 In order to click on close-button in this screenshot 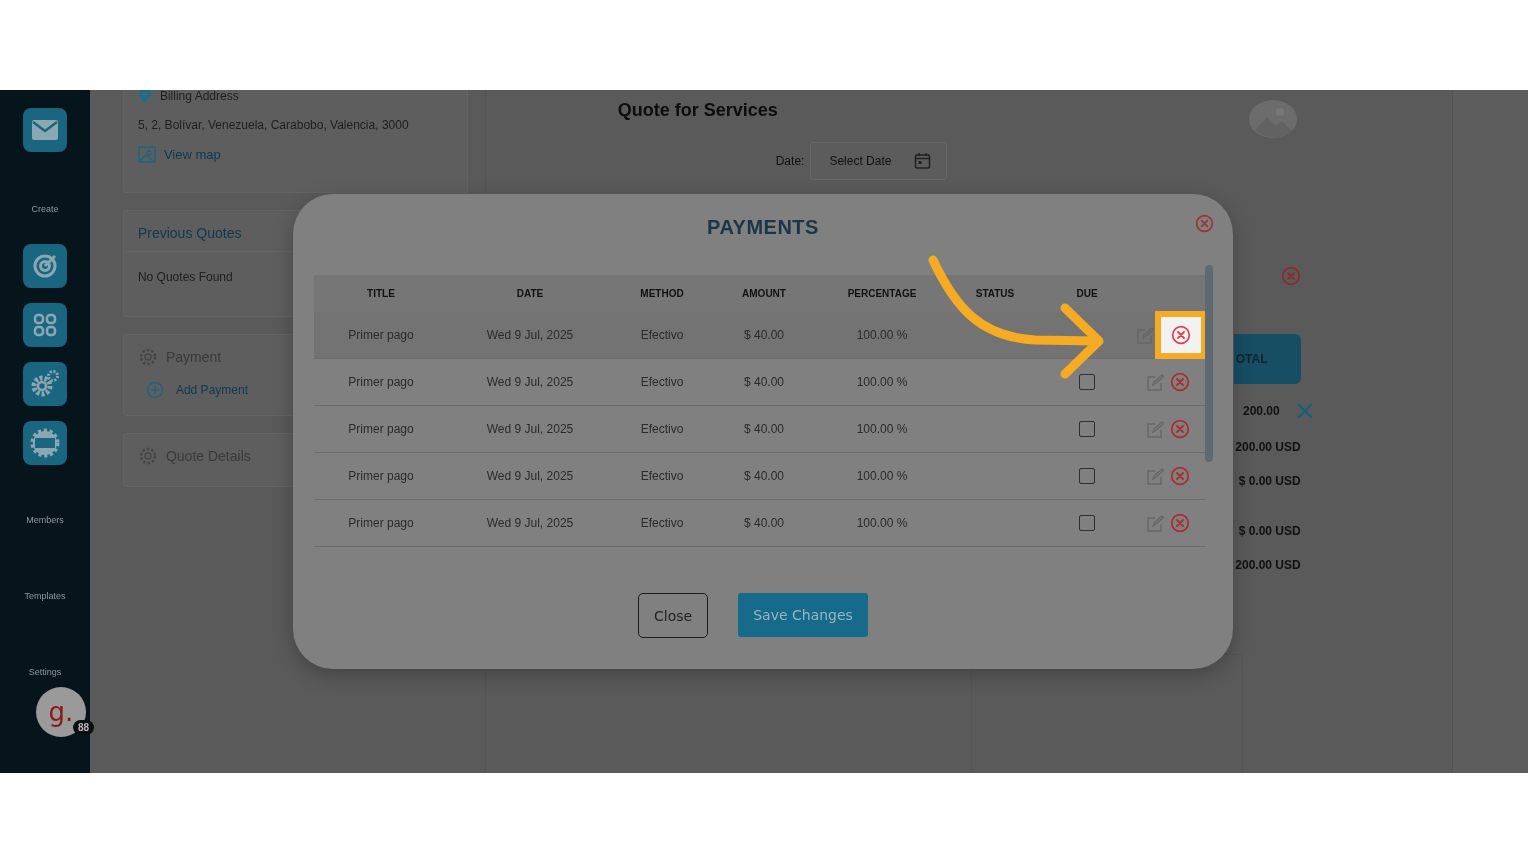, I will do `click(1204, 223)`.